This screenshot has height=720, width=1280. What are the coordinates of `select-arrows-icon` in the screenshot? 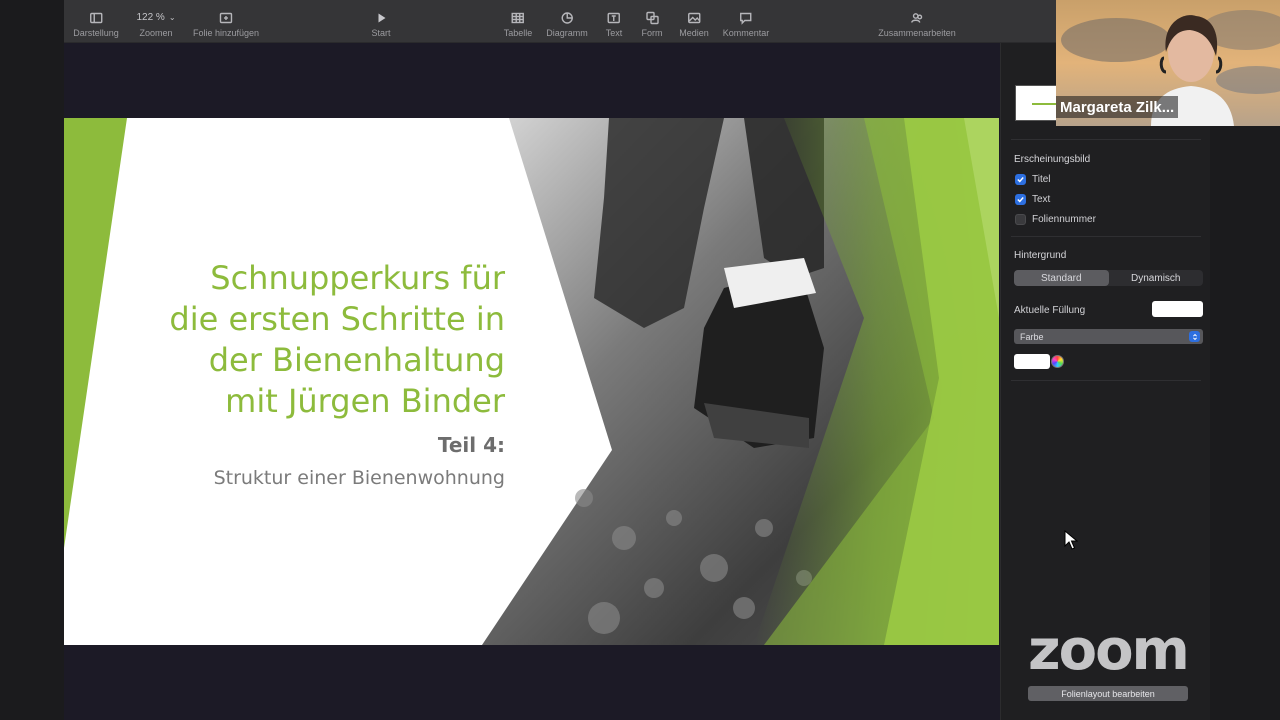 It's located at (1194, 336).